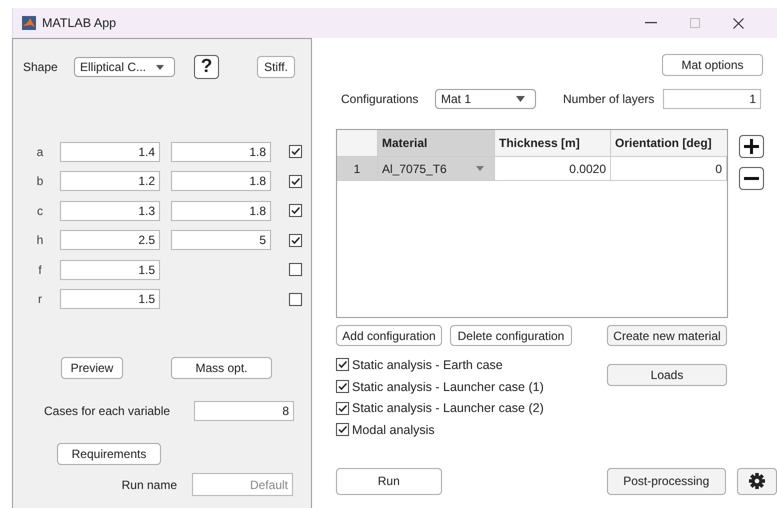 The image size is (777, 508). I want to click on add-configuration-button: Add configuration, so click(389, 335).